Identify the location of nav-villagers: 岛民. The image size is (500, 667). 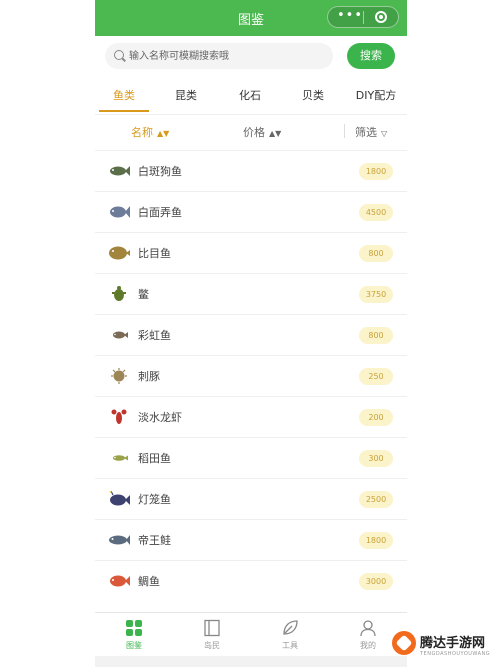
(212, 635).